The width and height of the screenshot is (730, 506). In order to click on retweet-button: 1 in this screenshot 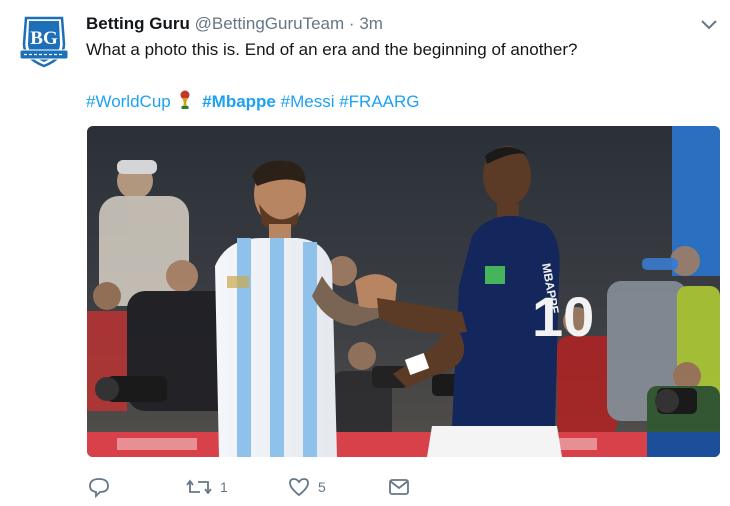, I will do `click(207, 487)`.